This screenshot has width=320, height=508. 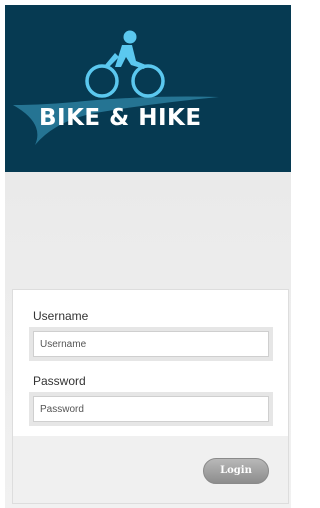 I want to click on username-label: Username, so click(x=61, y=316).